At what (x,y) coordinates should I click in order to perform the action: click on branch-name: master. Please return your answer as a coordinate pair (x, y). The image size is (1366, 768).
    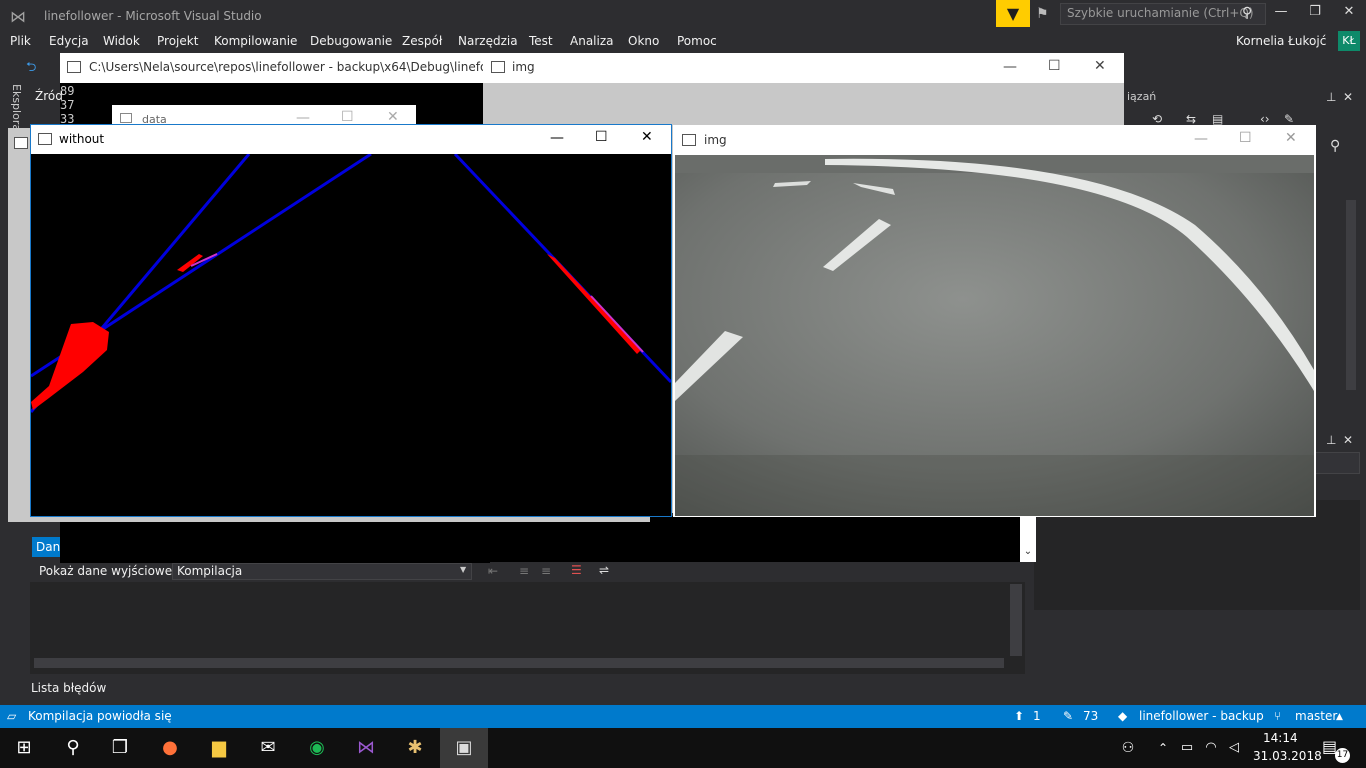
    Looking at the image, I should click on (1316, 716).